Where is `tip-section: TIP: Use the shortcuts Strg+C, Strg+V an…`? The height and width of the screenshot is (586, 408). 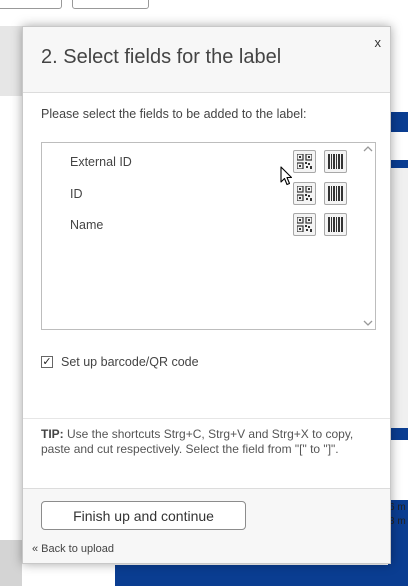 tip-section: TIP: Use the shortcuts Strg+C, Strg+V an… is located at coordinates (206, 453).